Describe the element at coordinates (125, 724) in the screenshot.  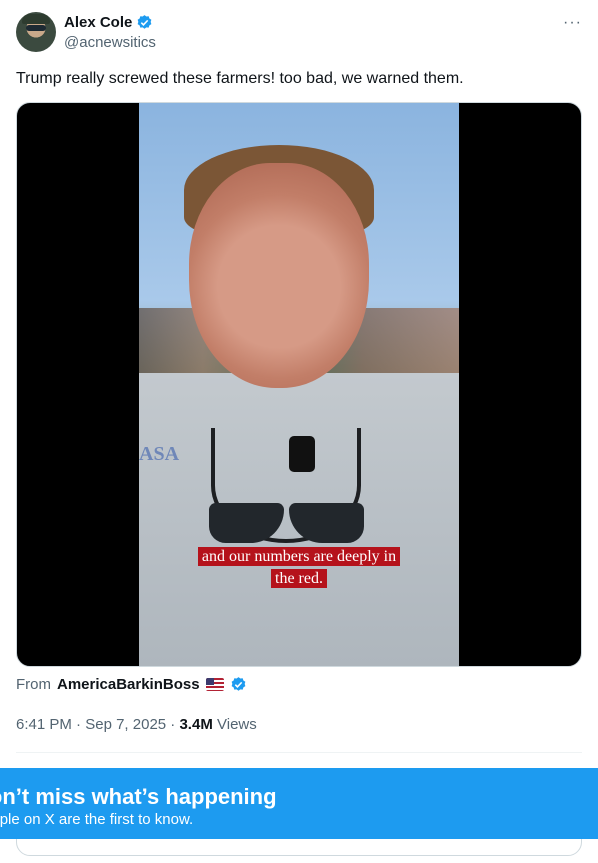
I see `tweet-date: Sep 7, 2025` at that location.